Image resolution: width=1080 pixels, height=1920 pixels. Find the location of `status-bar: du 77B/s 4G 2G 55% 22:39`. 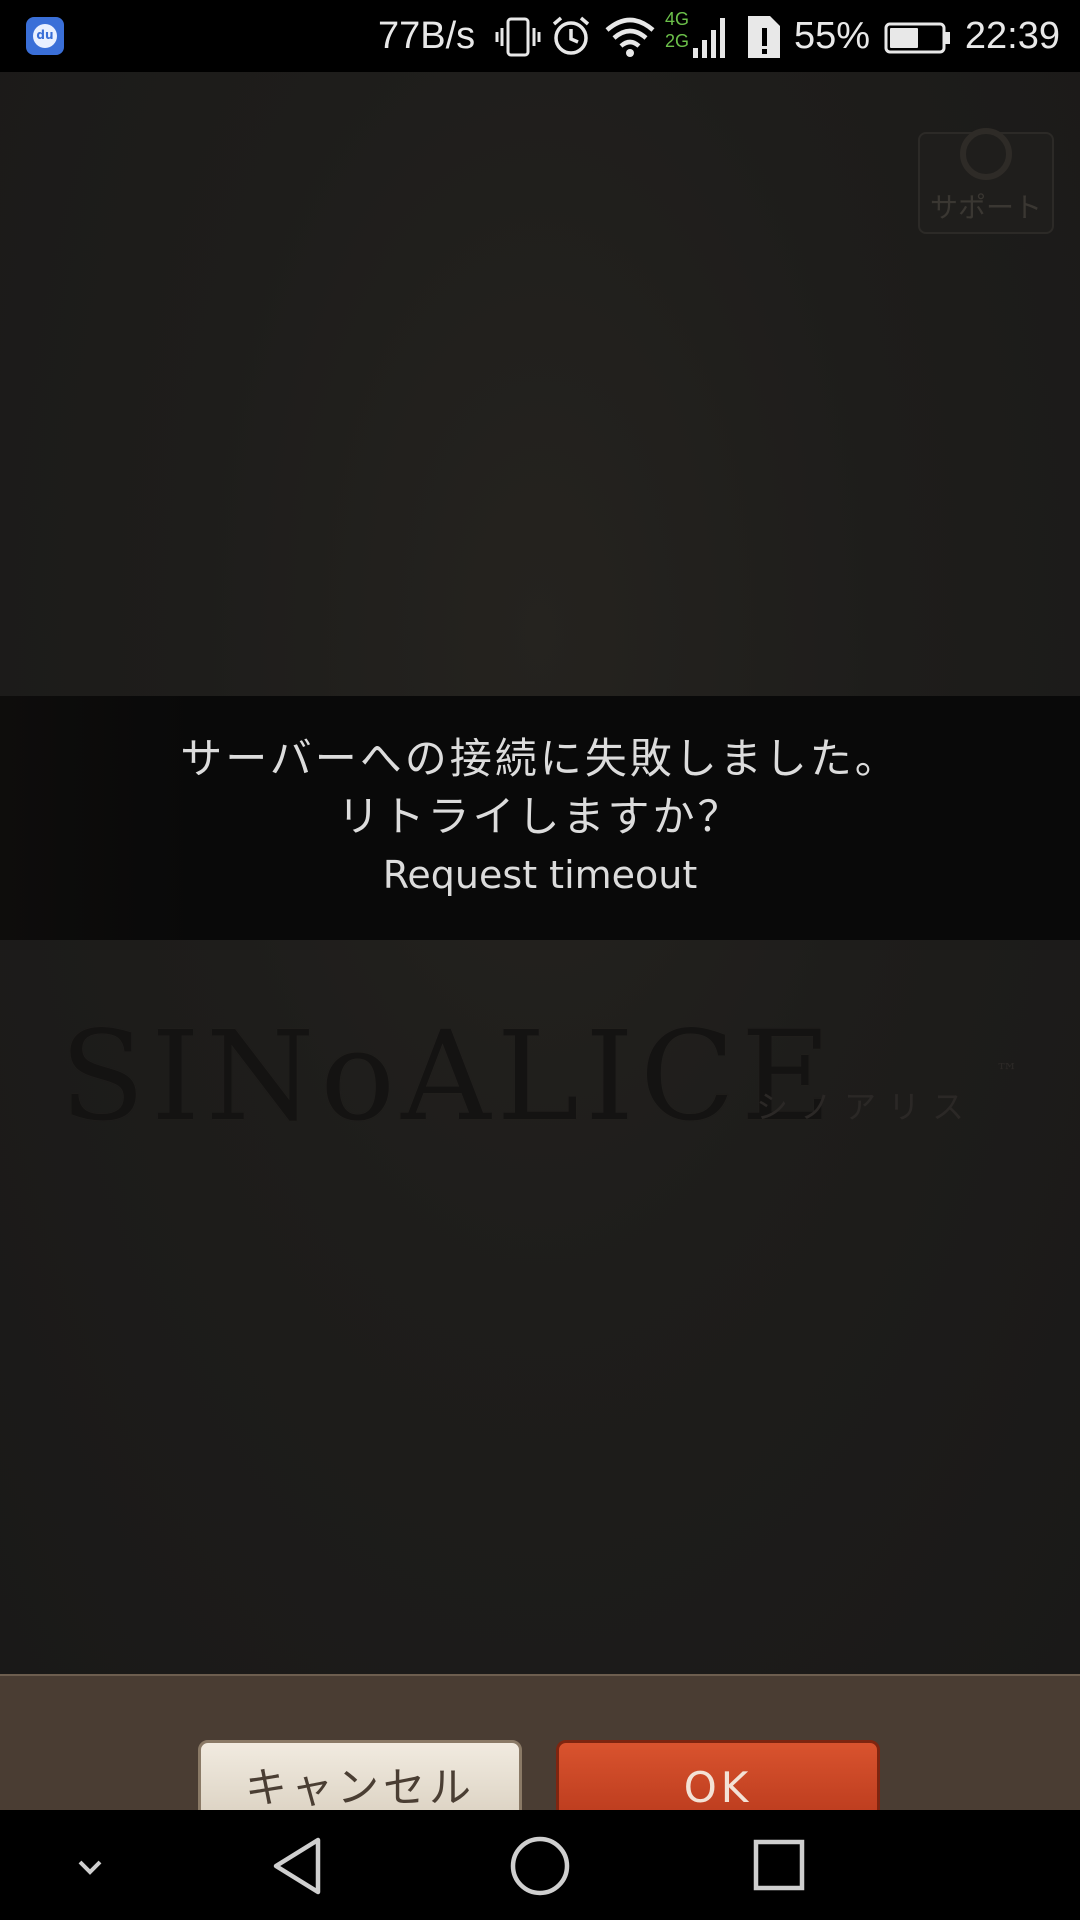

status-bar: du 77B/s 4G 2G 55% 22:39 is located at coordinates (540, 36).